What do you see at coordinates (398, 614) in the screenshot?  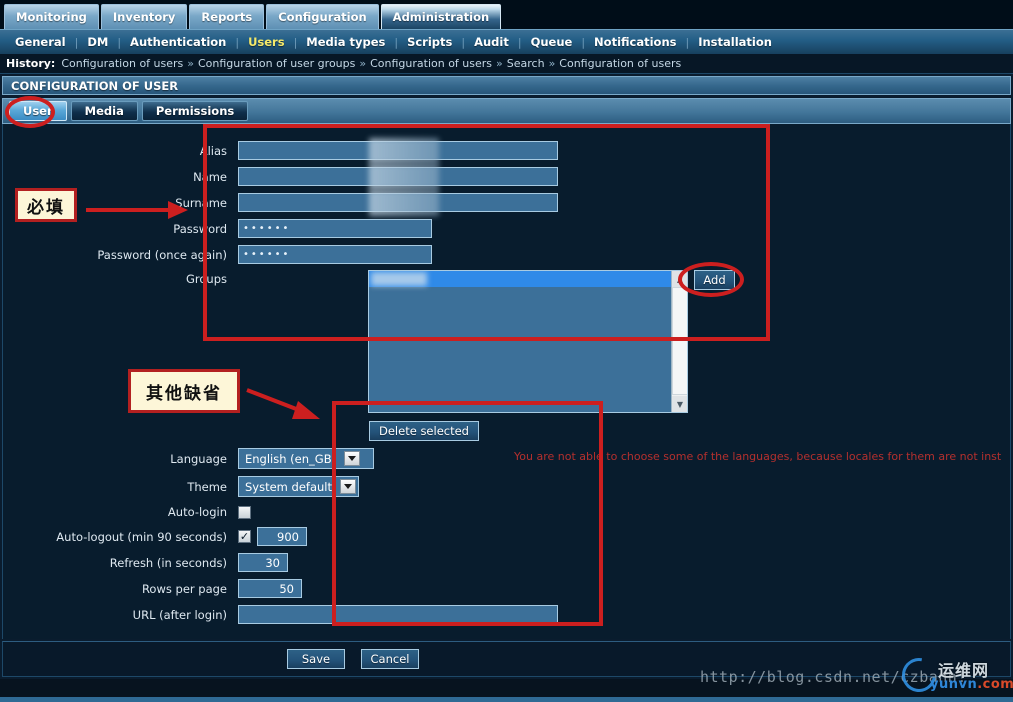 I see `url-after-login-input` at bounding box center [398, 614].